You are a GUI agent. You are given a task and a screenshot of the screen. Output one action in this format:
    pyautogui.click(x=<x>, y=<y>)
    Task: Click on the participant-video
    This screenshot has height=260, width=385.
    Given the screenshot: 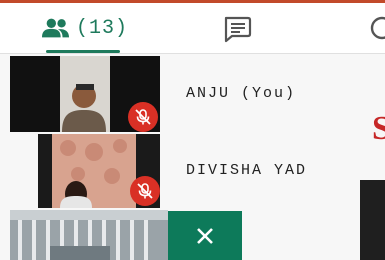 What is the action you would take?
    pyautogui.click(x=89, y=235)
    